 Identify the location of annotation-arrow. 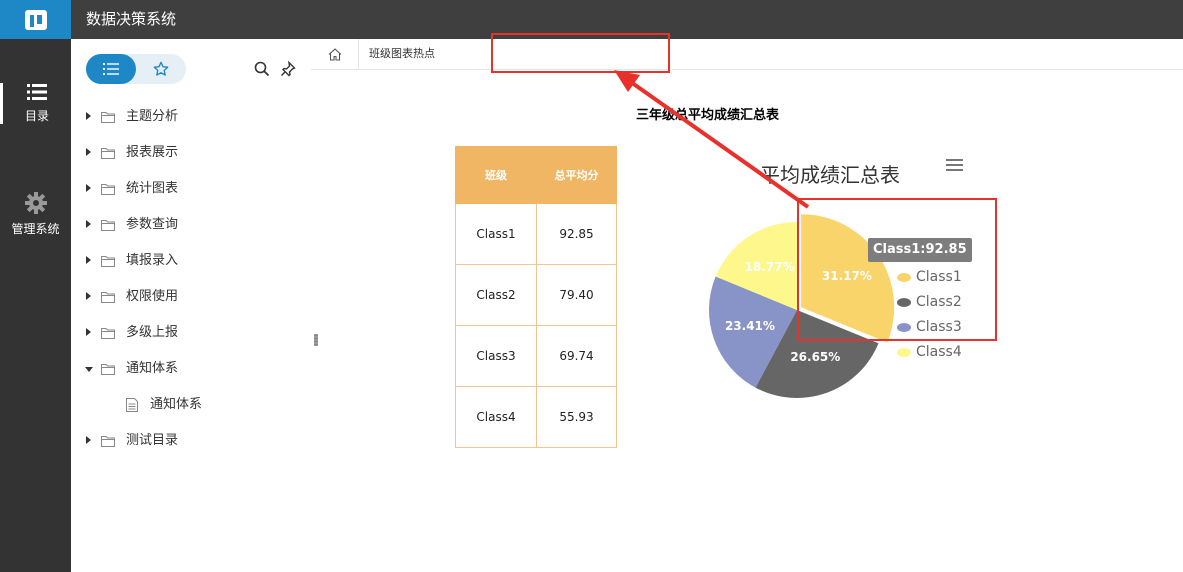
(712, 139).